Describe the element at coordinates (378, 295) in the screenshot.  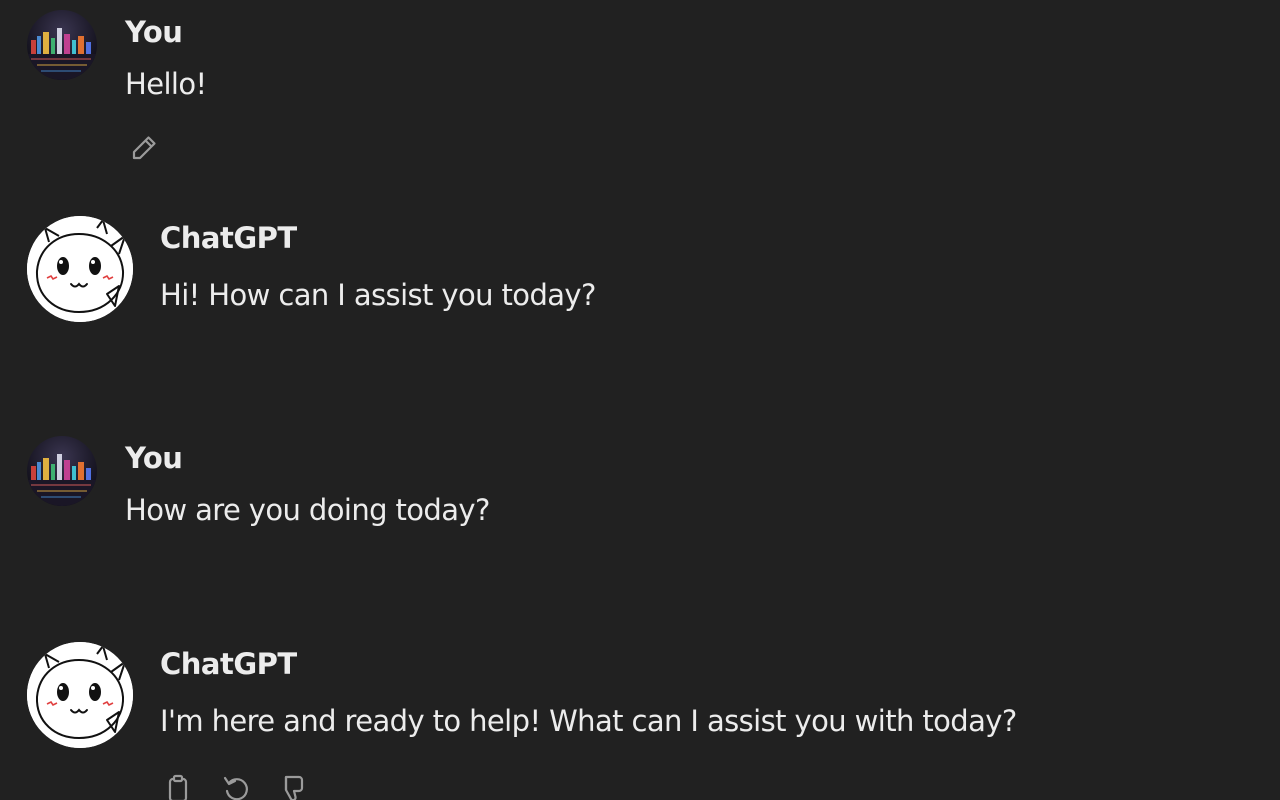
I see `message-text: Hi! How can I assist you today?` at that location.